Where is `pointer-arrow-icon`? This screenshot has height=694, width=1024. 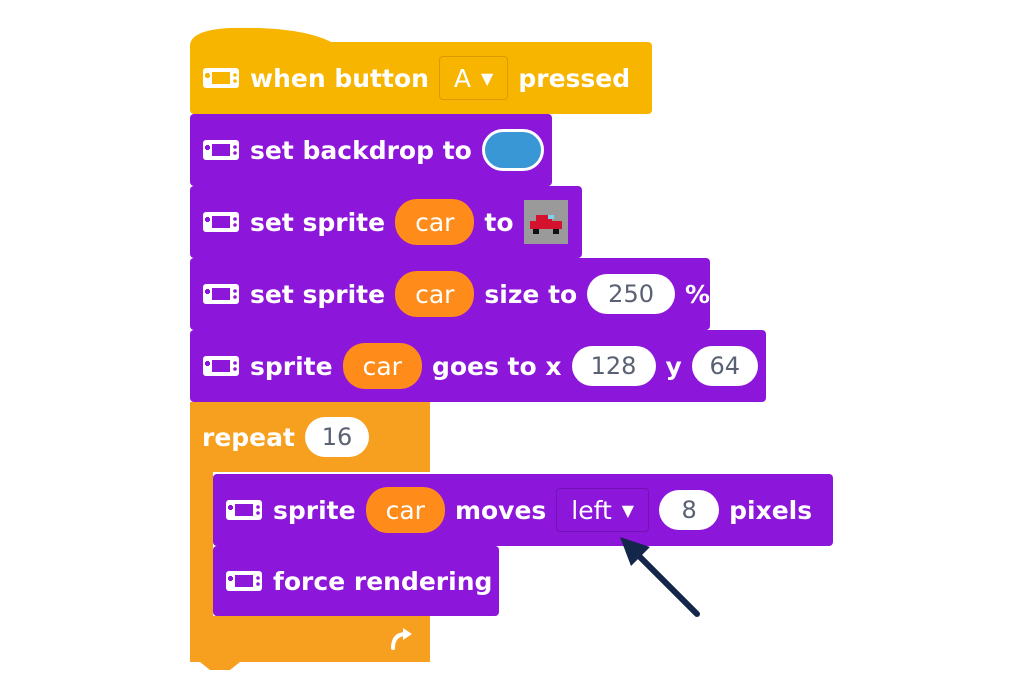
pointer-arrow-icon is located at coordinates (660, 577).